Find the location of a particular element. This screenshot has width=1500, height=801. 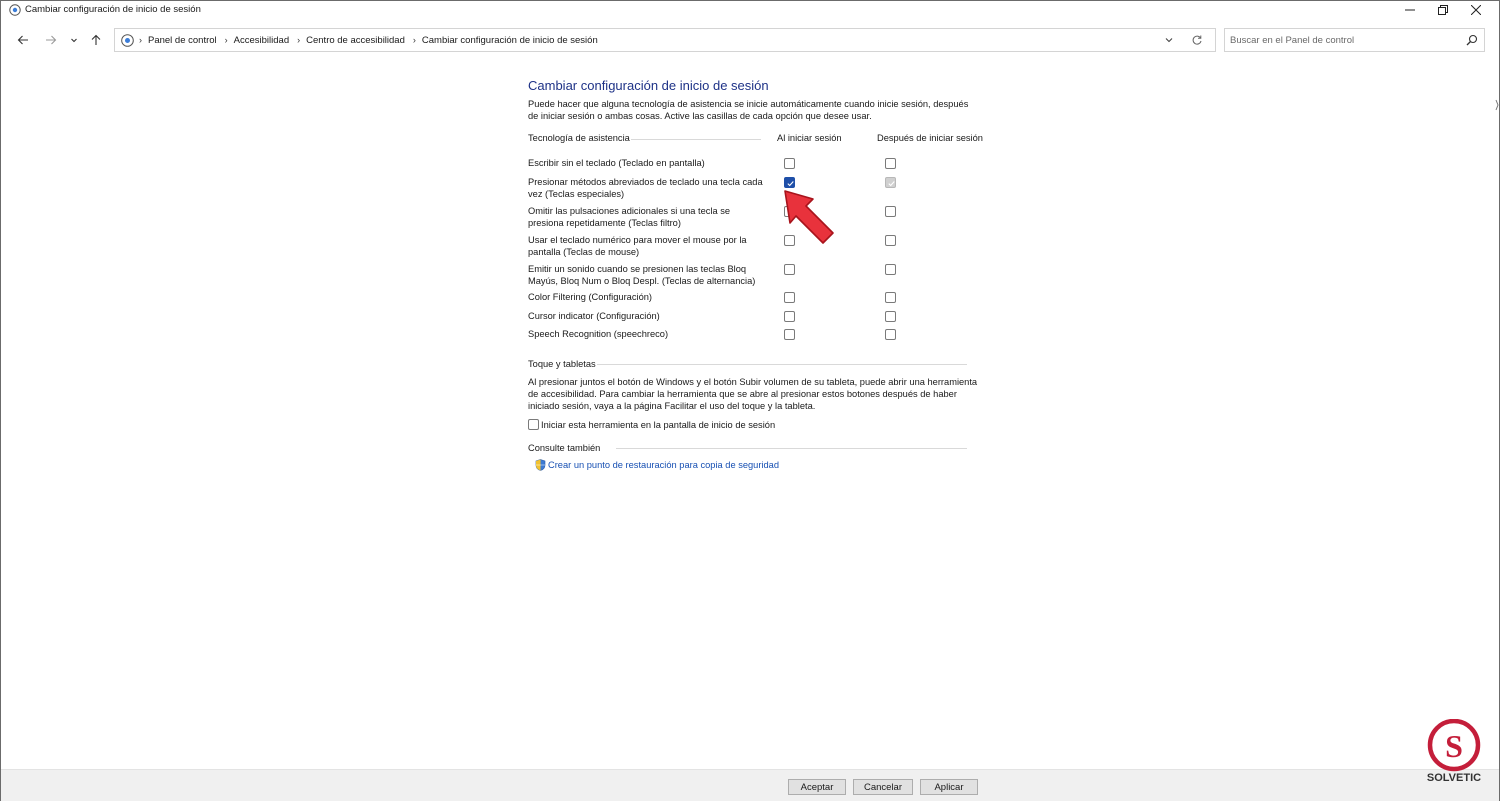

checkbox-touch-tool-signin is located at coordinates (533, 424).